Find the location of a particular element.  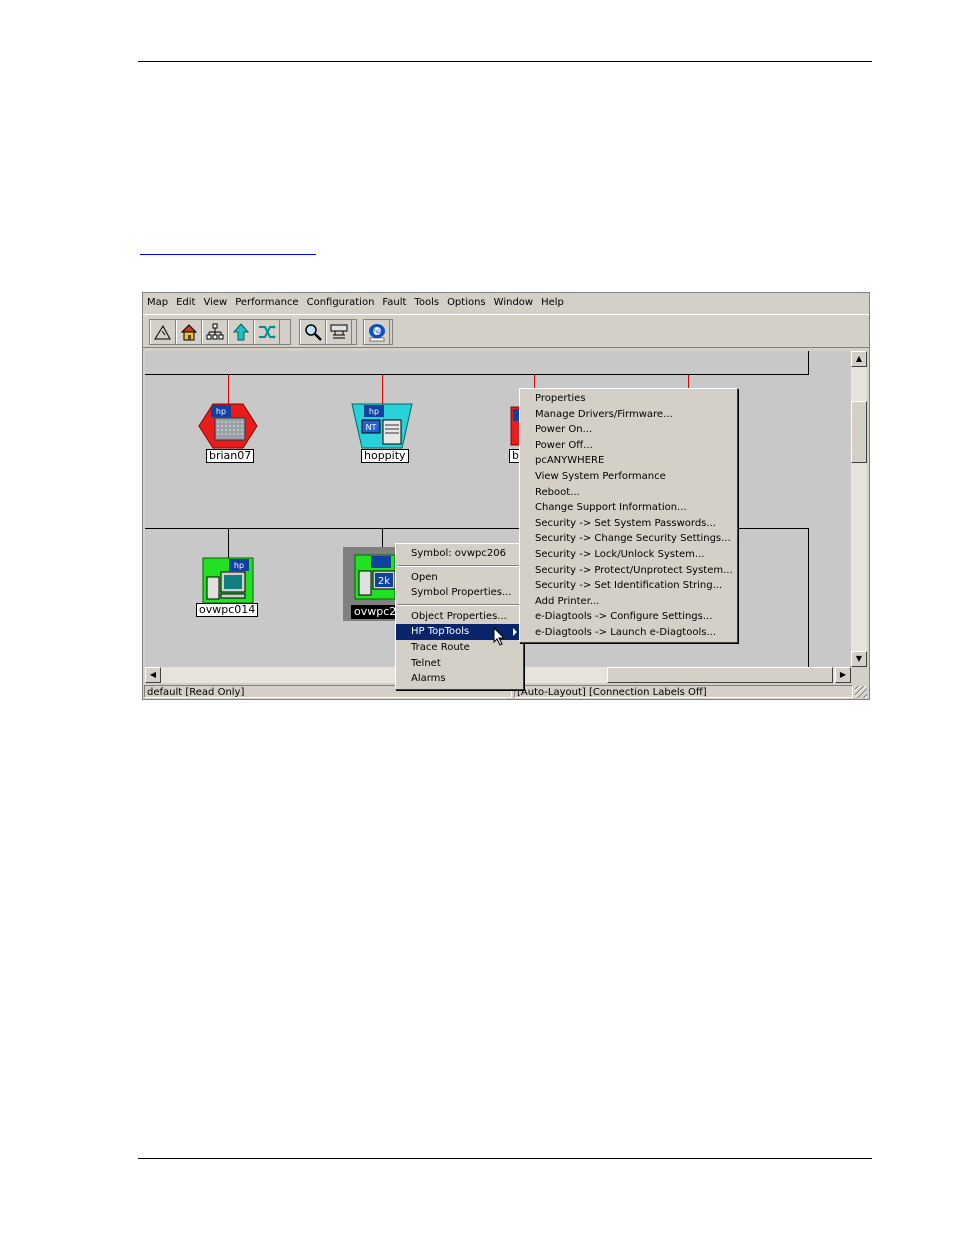

network-tree-button is located at coordinates (215, 332).